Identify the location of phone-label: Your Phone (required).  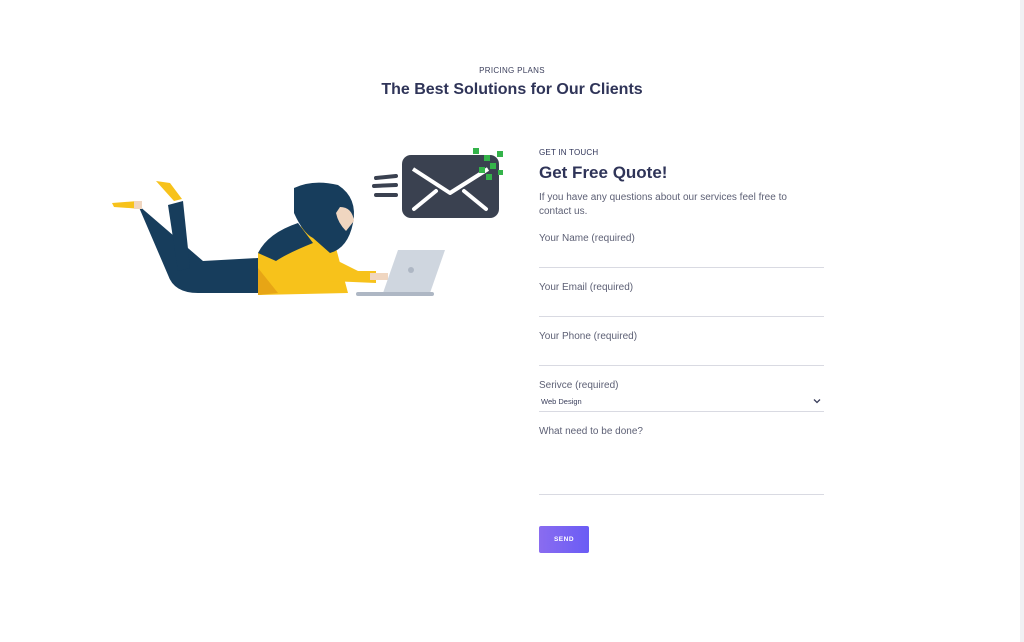
(588, 336).